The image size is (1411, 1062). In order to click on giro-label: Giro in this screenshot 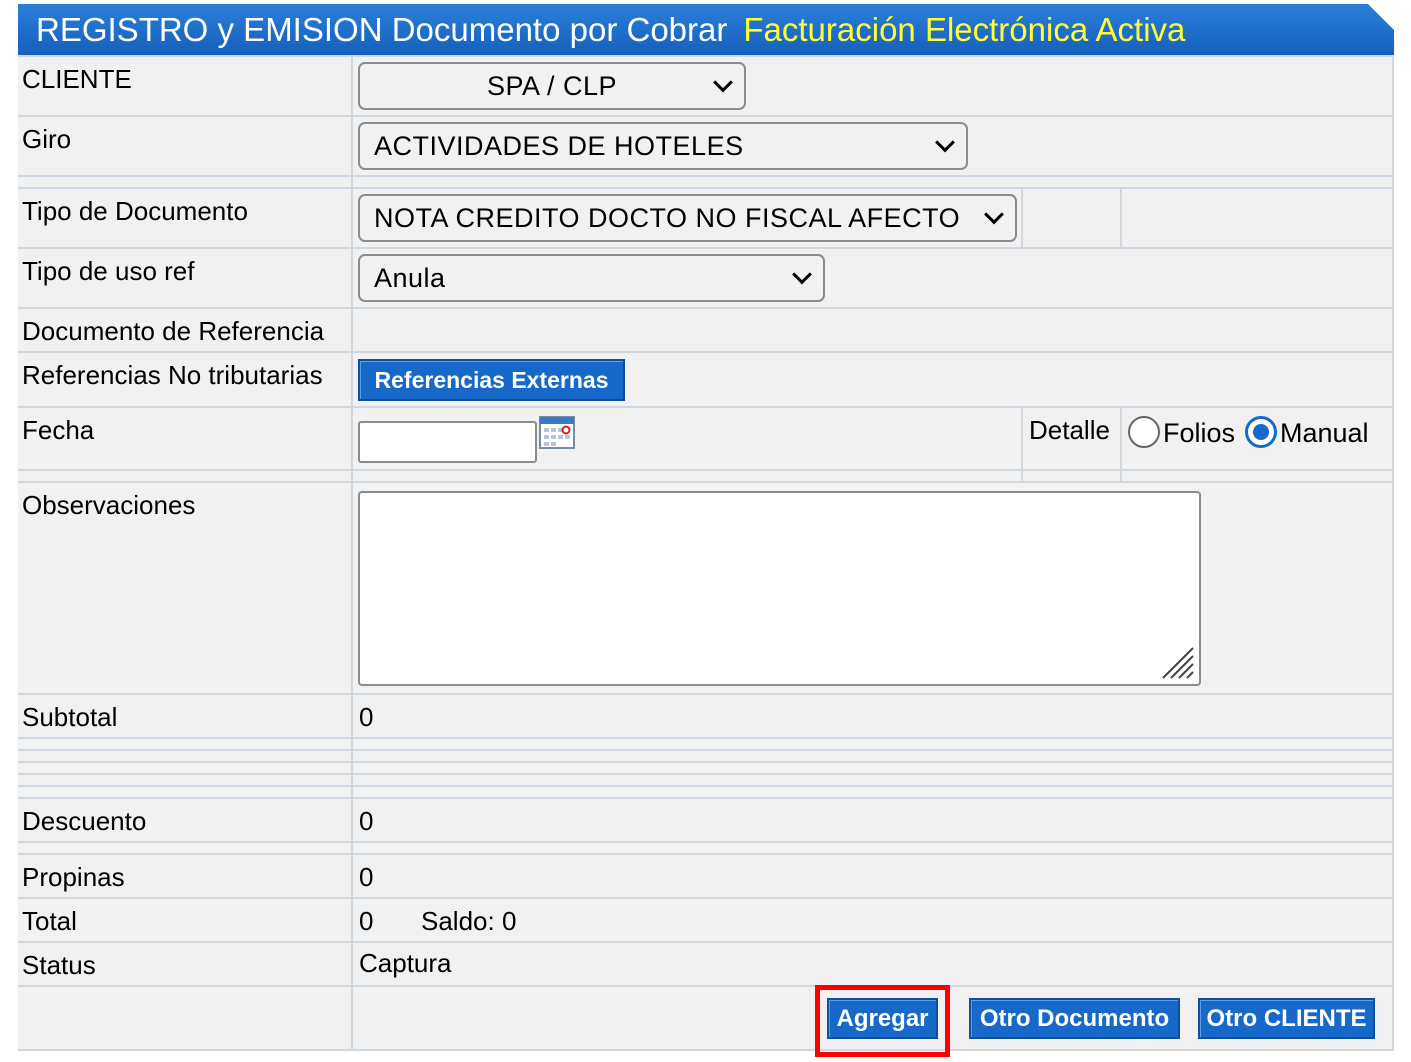, I will do `click(47, 139)`.